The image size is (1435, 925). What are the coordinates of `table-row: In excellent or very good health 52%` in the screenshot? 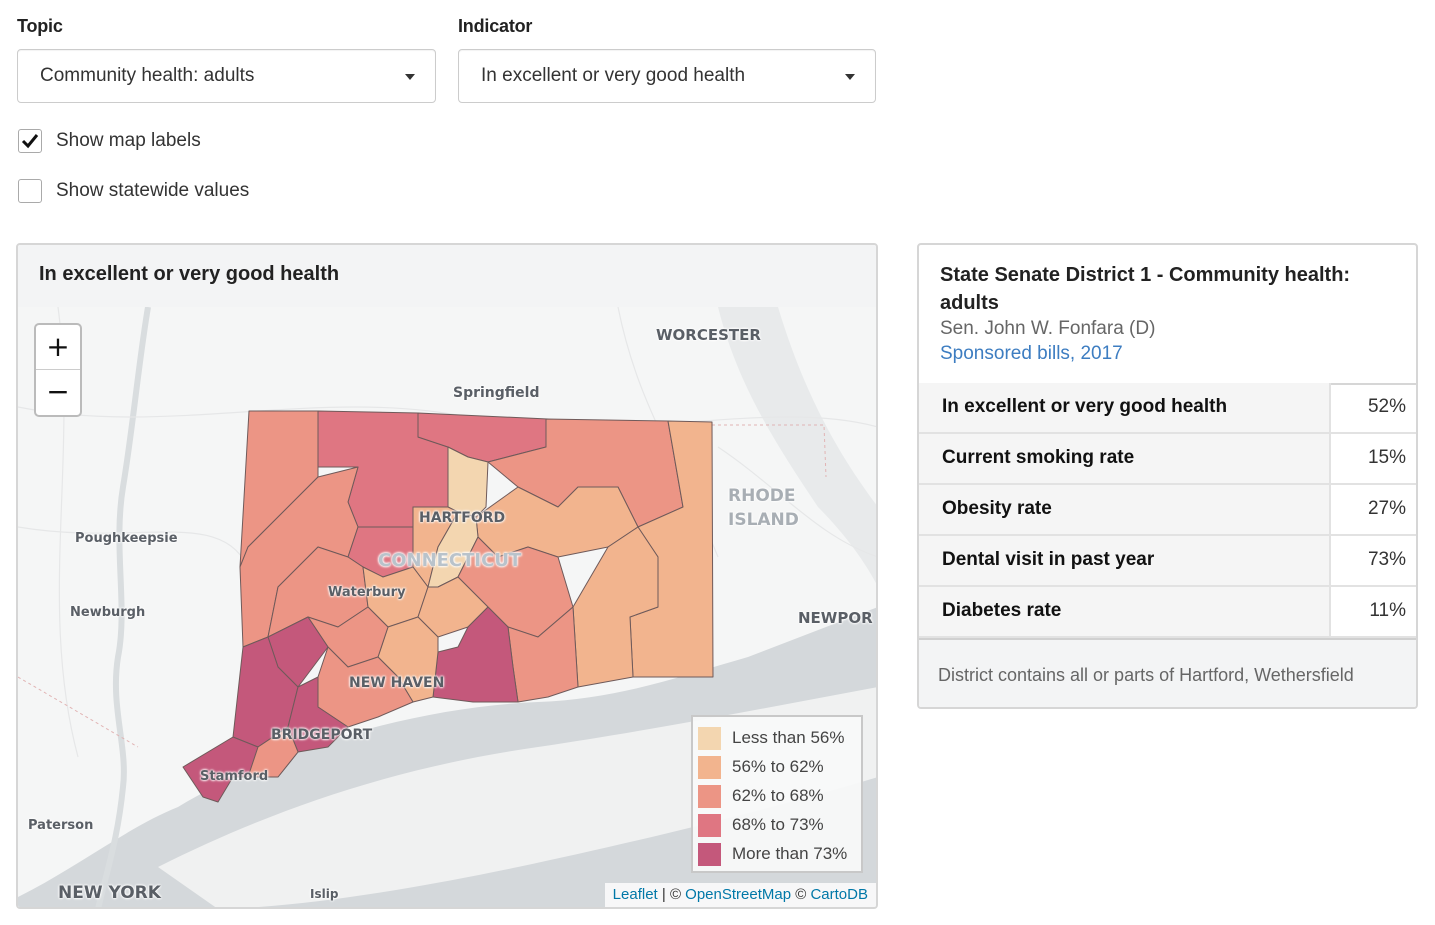 It's located at (1167, 408).